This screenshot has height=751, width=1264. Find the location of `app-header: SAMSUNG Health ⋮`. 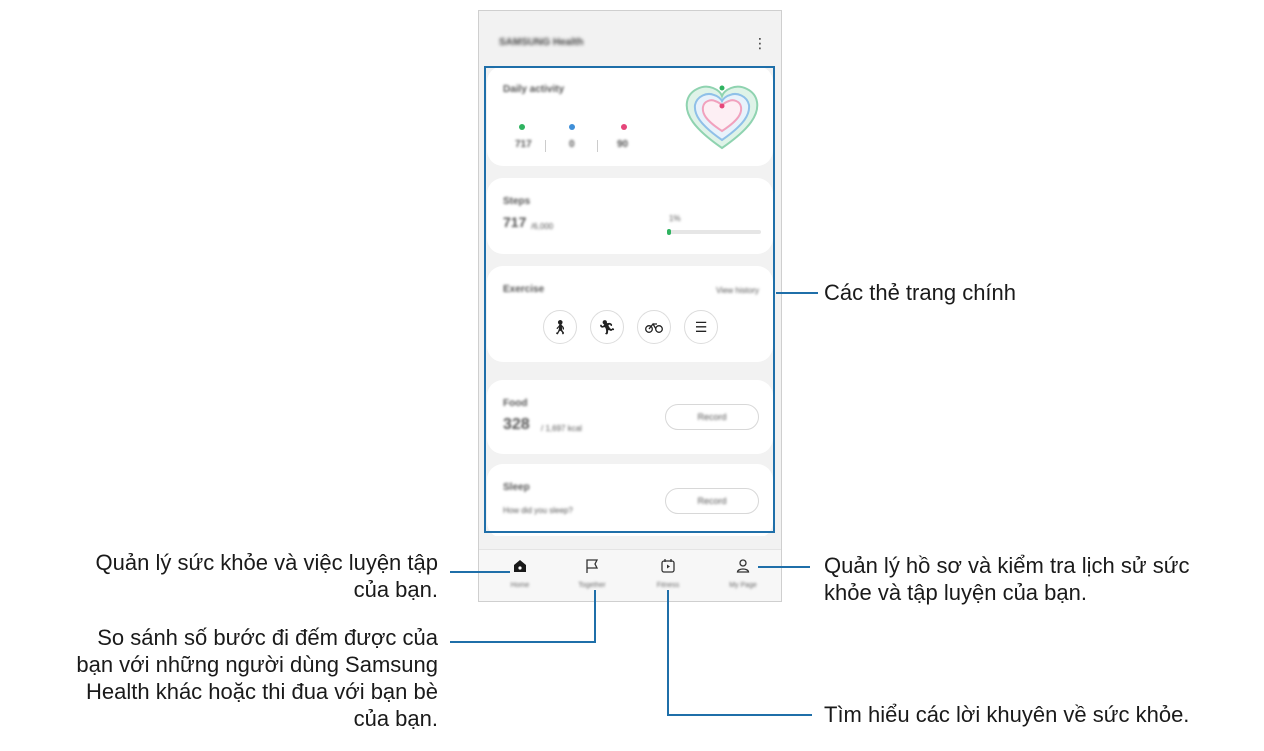

app-header: SAMSUNG Health ⋮ is located at coordinates (630, 41).